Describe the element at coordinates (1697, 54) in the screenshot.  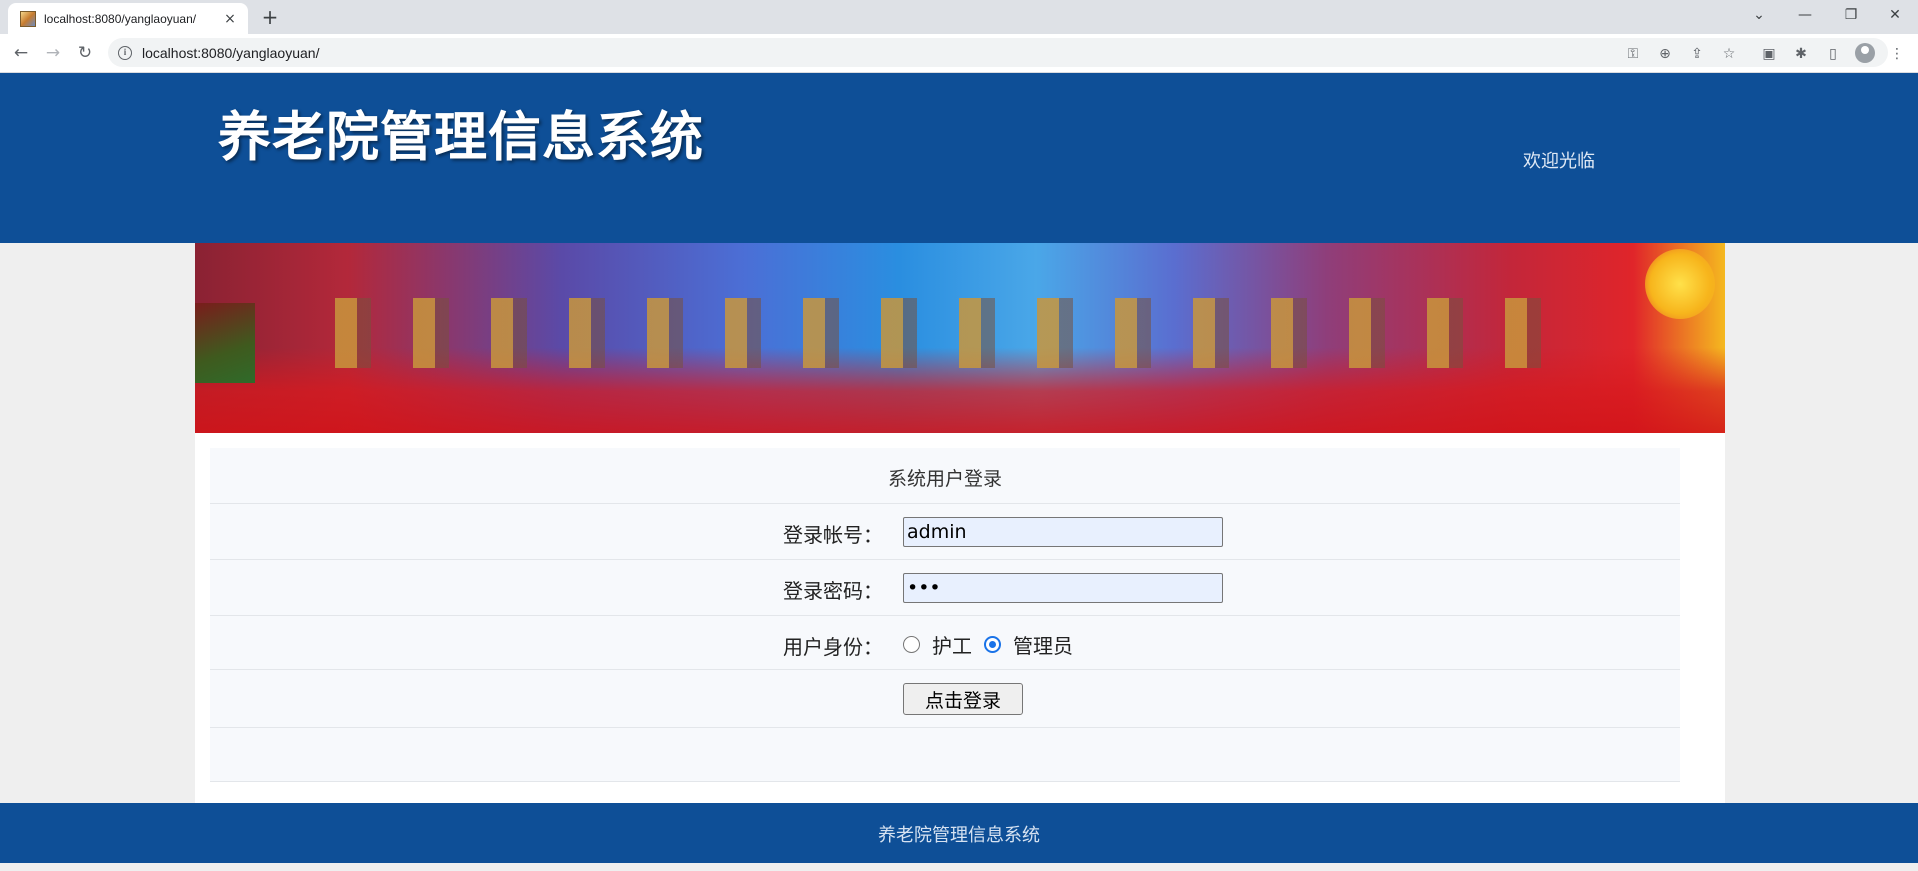
I see `share-icon: ⇪` at that location.